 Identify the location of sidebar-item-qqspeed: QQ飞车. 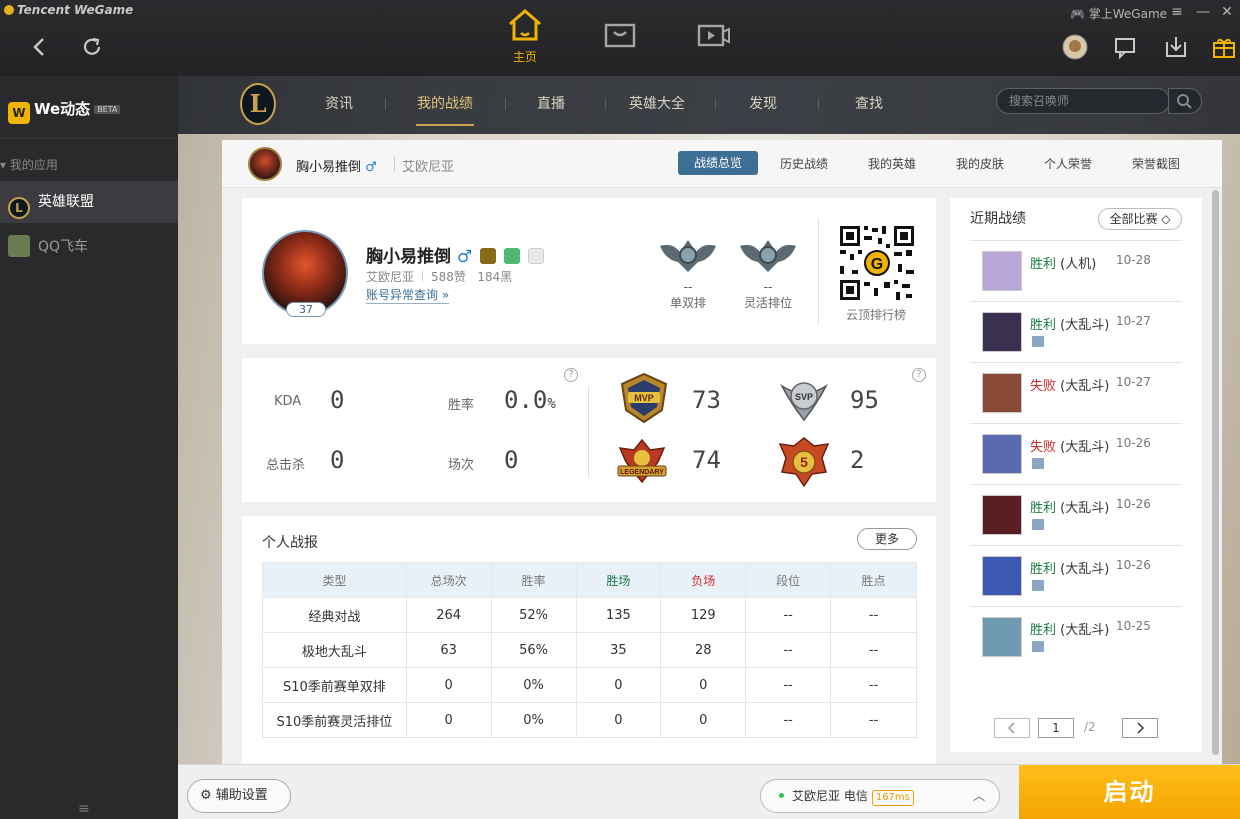
(89, 247).